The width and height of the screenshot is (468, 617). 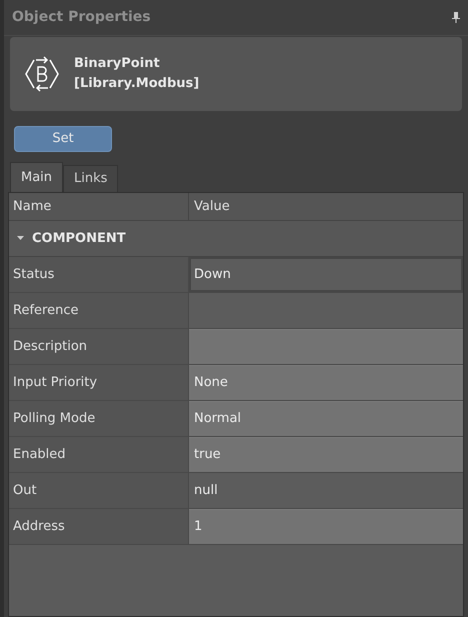 I want to click on caret-icon, so click(x=20, y=238).